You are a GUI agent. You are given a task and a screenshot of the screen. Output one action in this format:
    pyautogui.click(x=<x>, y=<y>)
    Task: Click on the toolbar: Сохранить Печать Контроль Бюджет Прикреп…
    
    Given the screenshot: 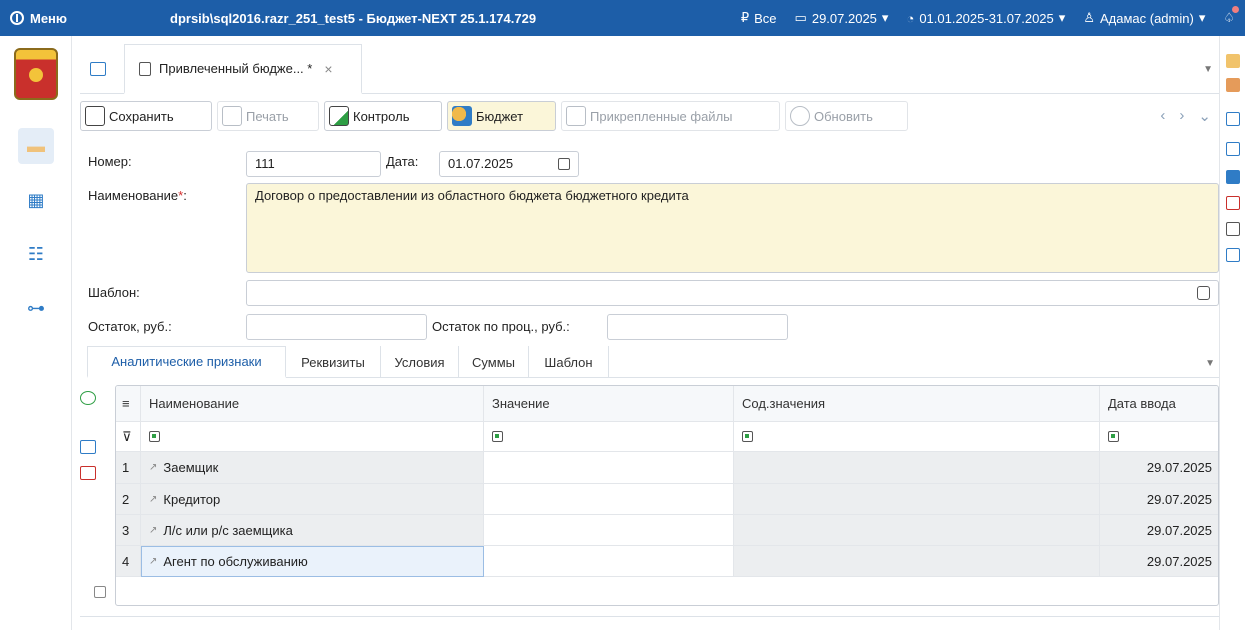 What is the action you would take?
    pyautogui.click(x=649, y=117)
    